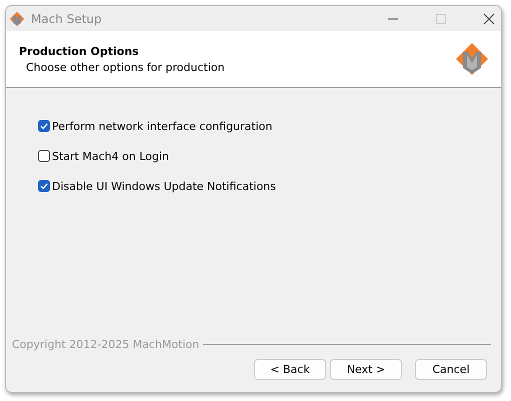 The image size is (511, 401). What do you see at coordinates (106, 344) in the screenshot?
I see `copyright-text: Copyright 2012-2025 MachMotion` at bounding box center [106, 344].